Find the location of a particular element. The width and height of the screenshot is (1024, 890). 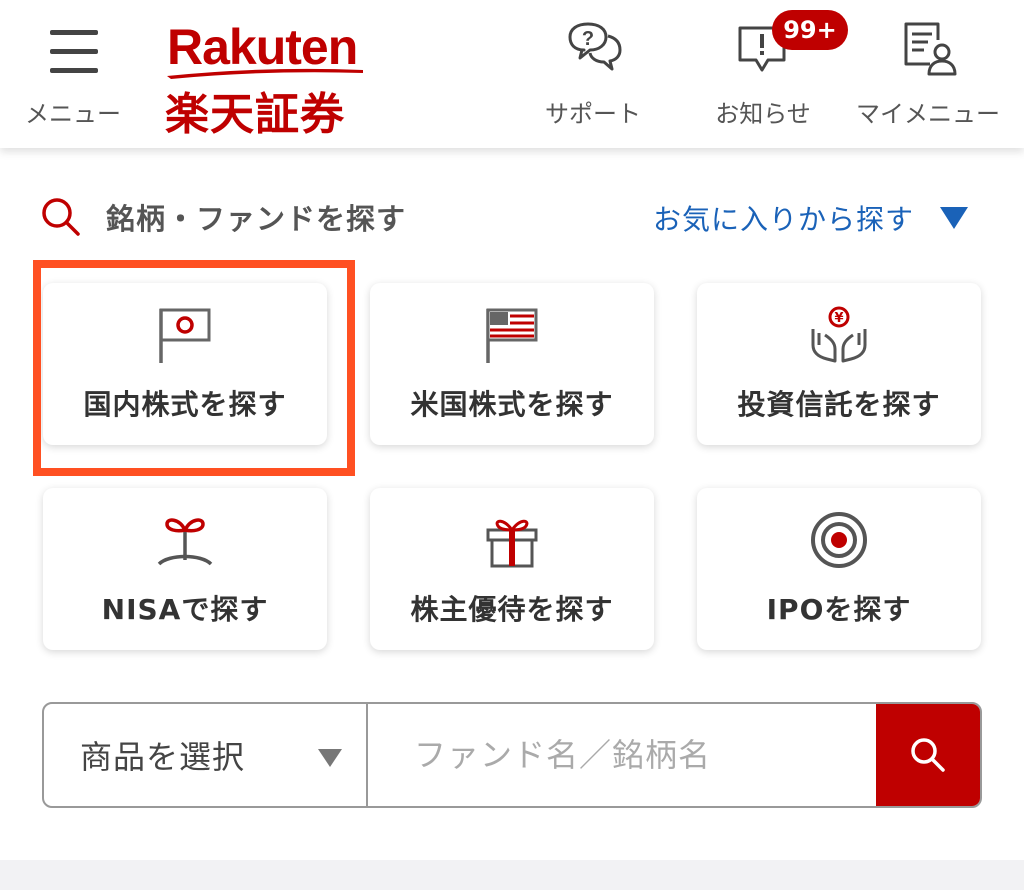

user-document-icon is located at coordinates (930, 49).